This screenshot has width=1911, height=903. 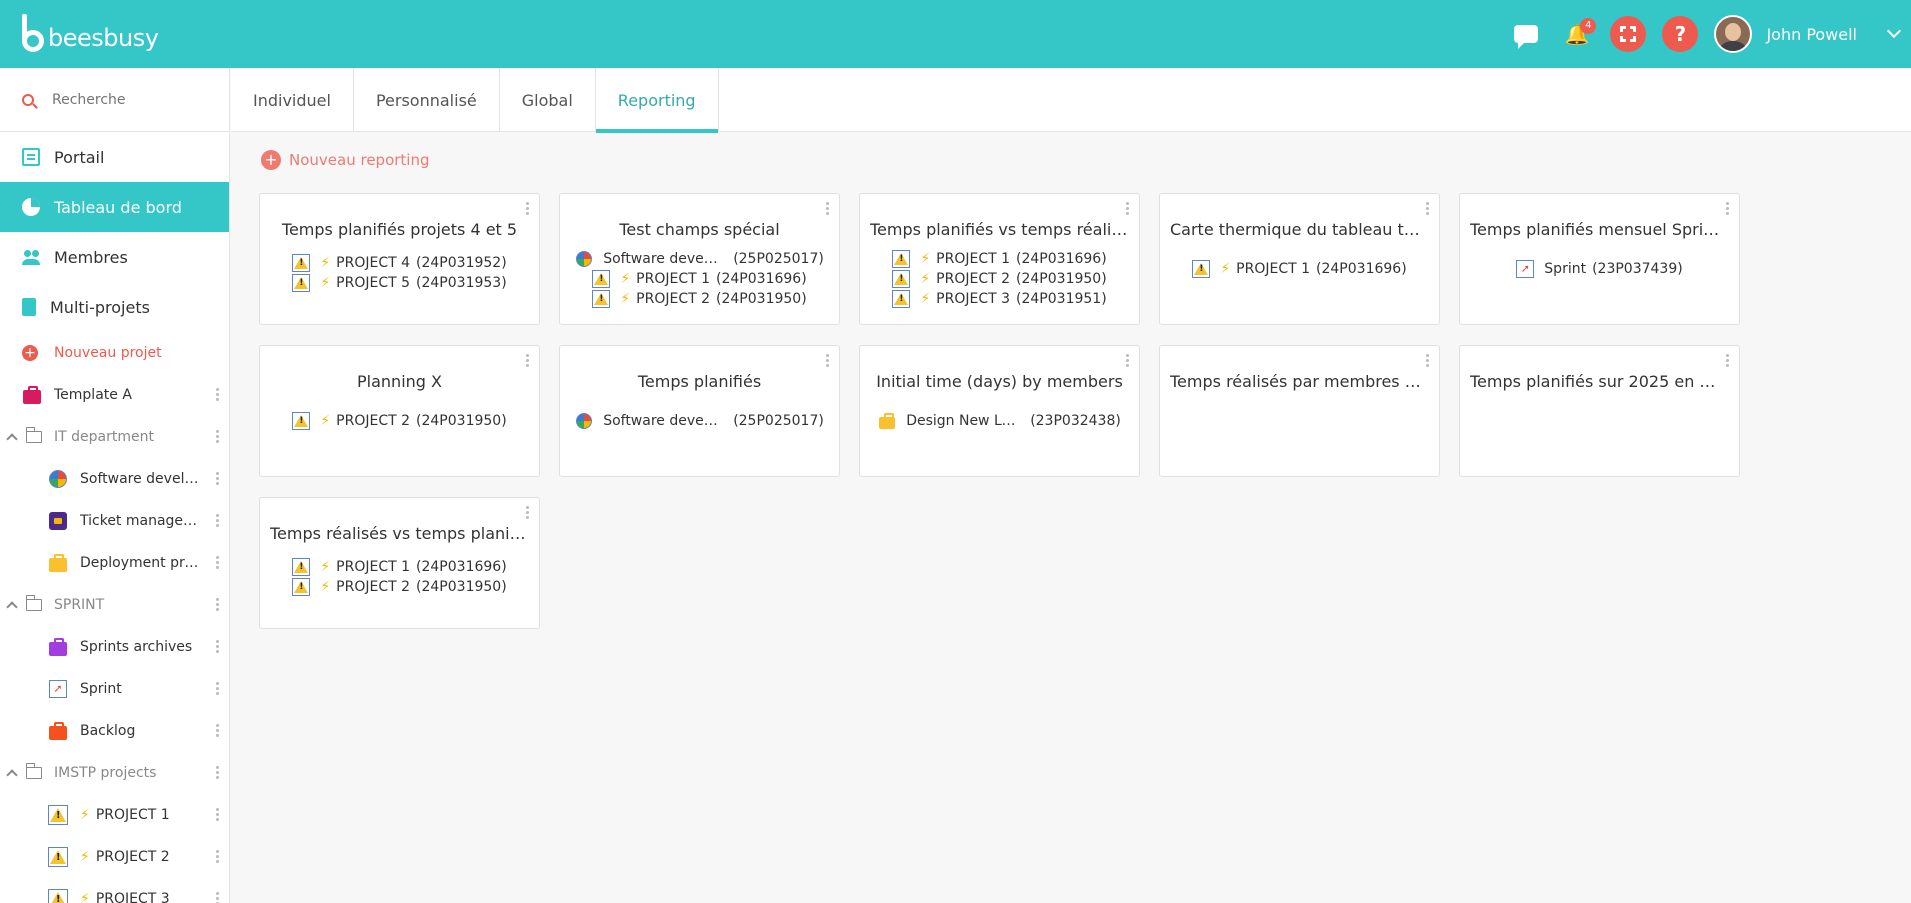 I want to click on avatar, so click(x=1733, y=34).